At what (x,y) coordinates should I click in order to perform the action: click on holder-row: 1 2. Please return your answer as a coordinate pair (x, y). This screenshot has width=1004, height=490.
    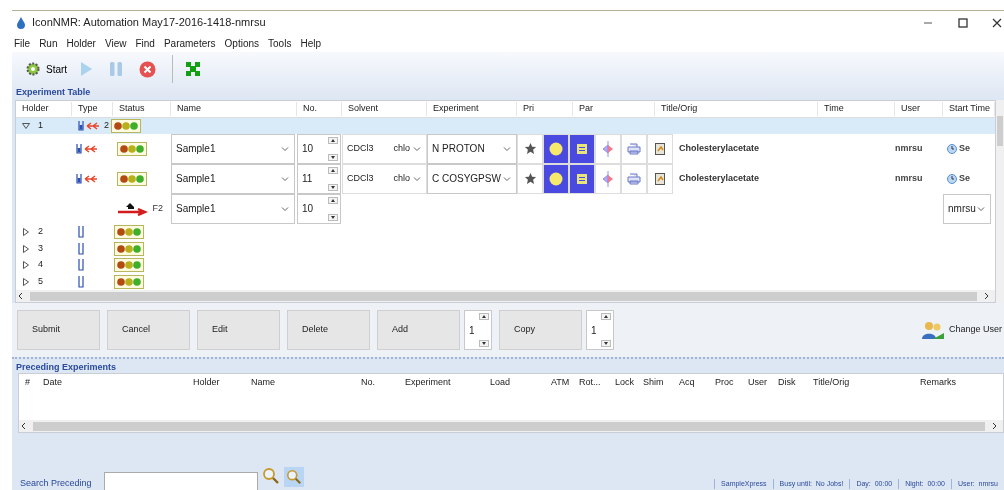
    Looking at the image, I should click on (505, 126).